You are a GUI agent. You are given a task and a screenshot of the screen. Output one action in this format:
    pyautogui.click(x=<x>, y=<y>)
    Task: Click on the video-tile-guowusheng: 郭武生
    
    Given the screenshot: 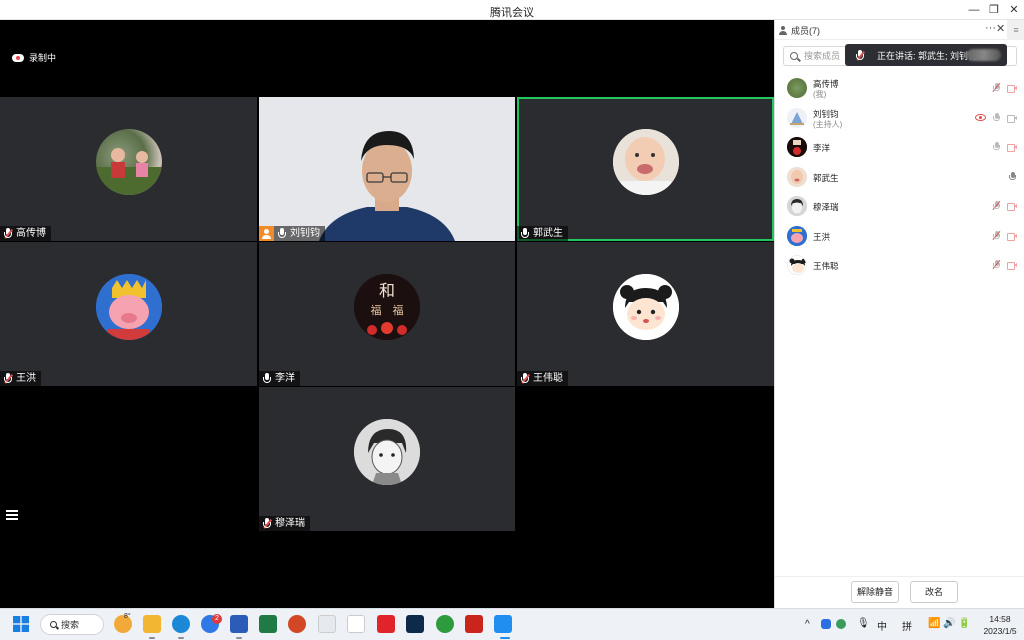 What is the action you would take?
    pyautogui.click(x=645, y=169)
    